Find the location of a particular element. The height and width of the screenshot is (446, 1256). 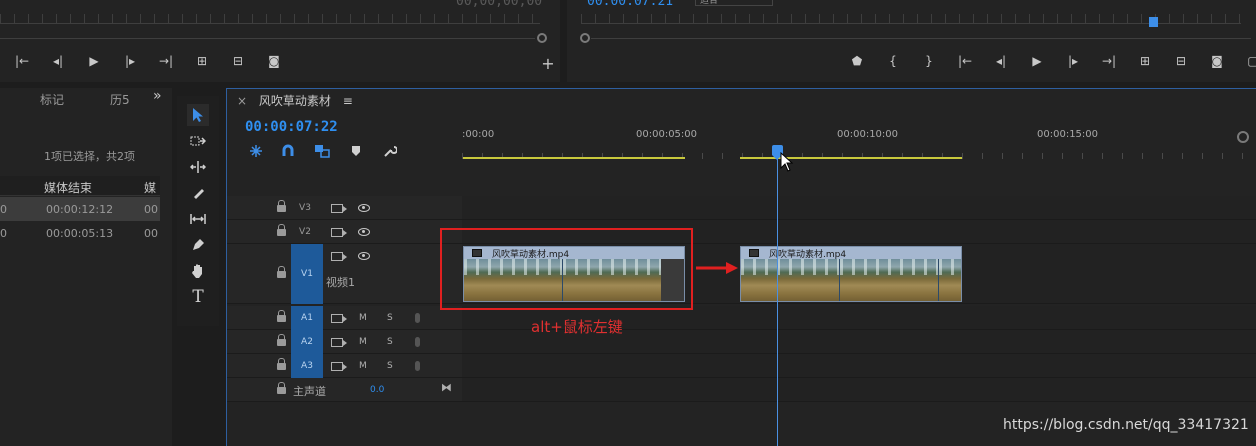

track-lane-v3 is located at coordinates (859, 208).